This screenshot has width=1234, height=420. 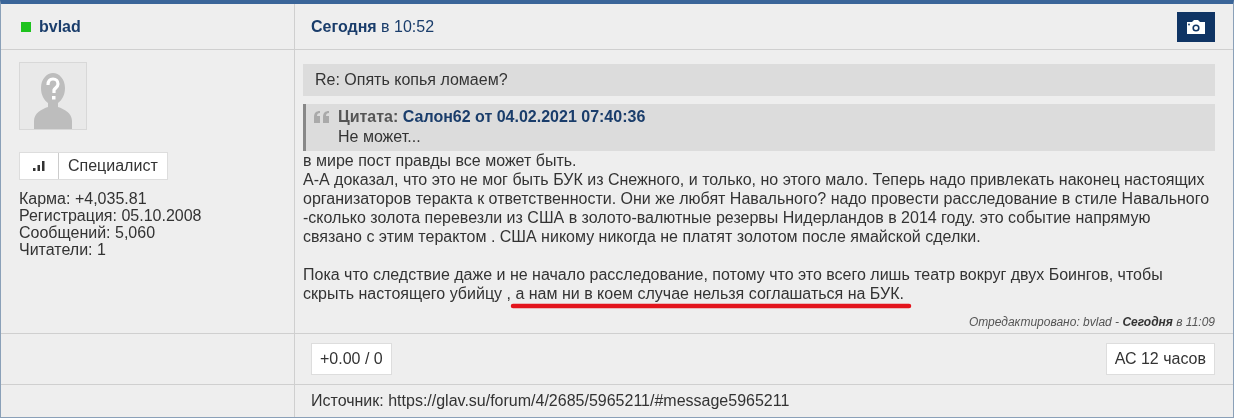 What do you see at coordinates (1091, 322) in the screenshot?
I see `edited-note: Отредактировано: bvlad - Сегодня в 11:09` at bounding box center [1091, 322].